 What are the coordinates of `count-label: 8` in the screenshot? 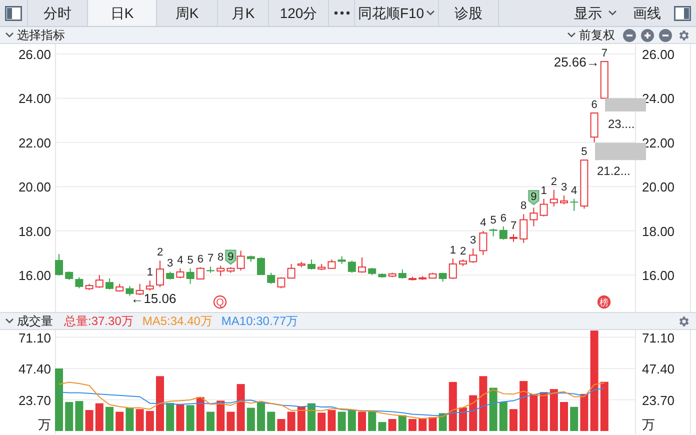 It's located at (221, 258).